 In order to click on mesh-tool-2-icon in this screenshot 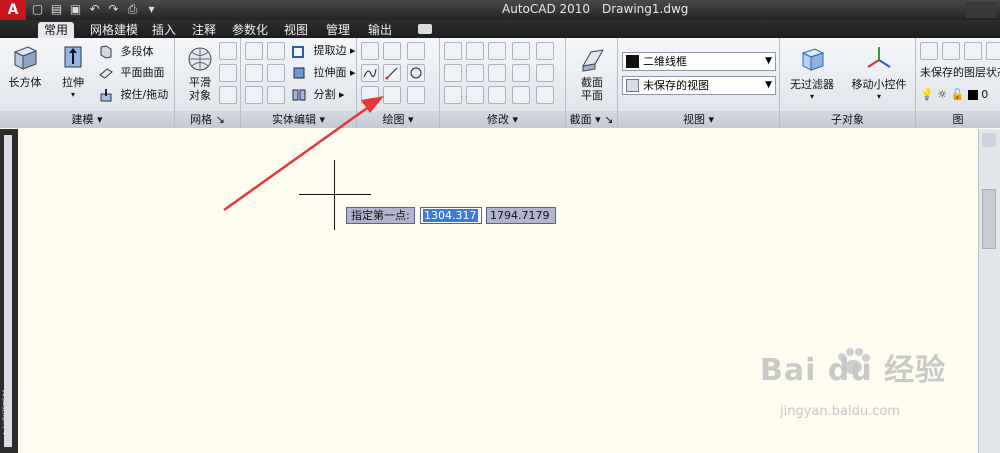, I will do `click(228, 73)`.